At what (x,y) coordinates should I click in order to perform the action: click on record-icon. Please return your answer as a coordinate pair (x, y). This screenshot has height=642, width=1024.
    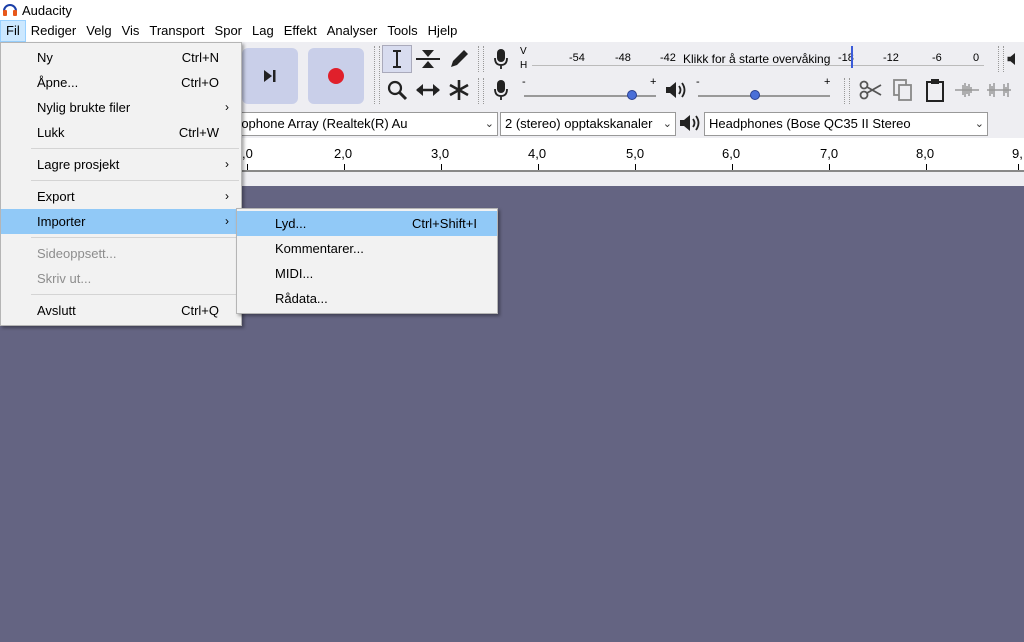
    Looking at the image, I should click on (336, 76).